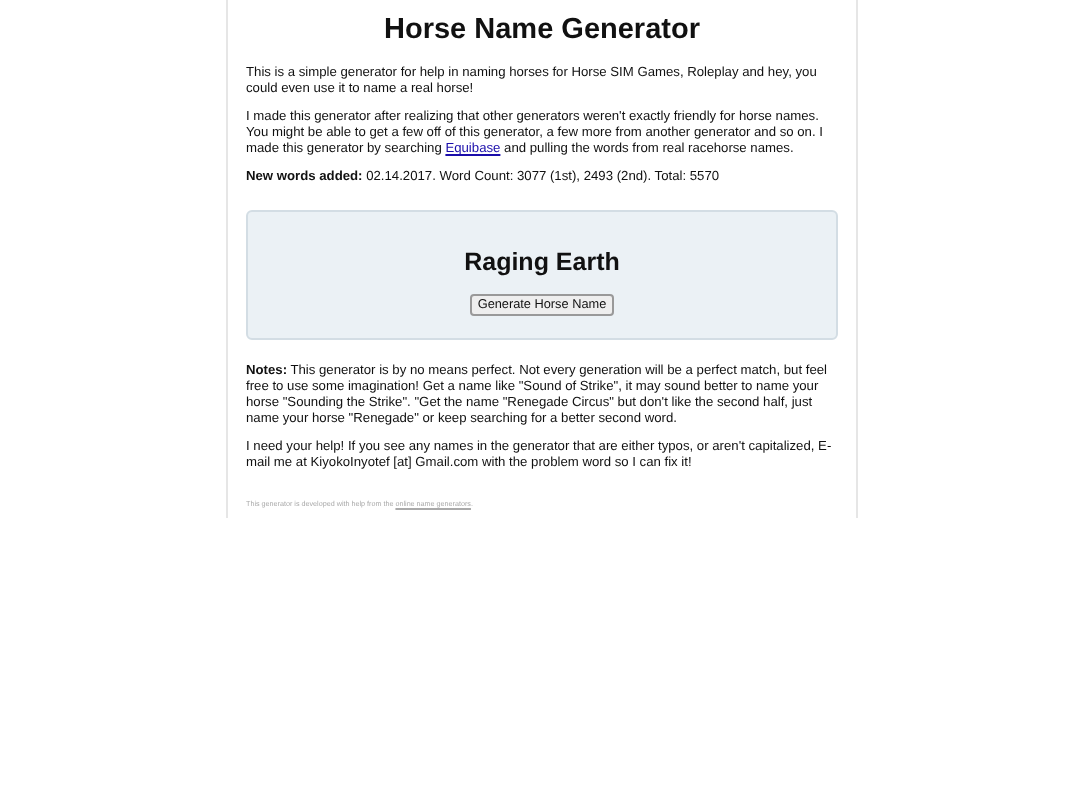 The height and width of the screenshot is (810, 1080). Describe the element at coordinates (542, 30) in the screenshot. I see `page-title: Horse Name Generator` at that location.